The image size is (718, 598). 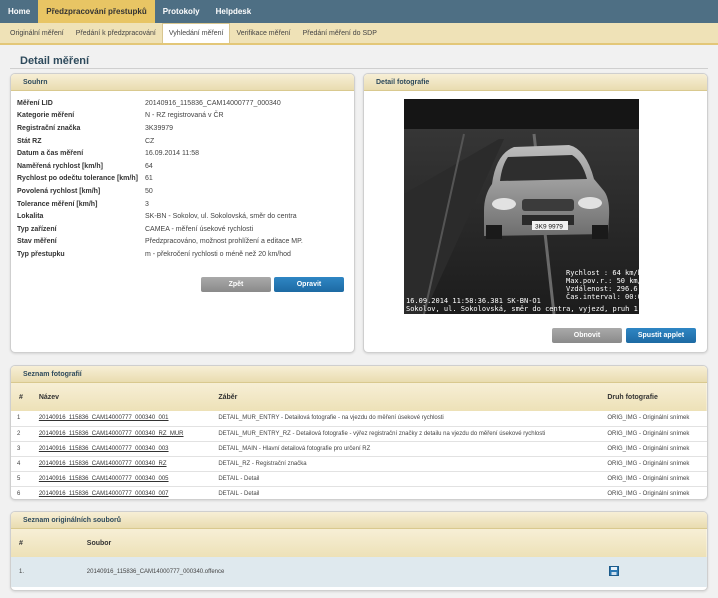 What do you see at coordinates (49, 397) in the screenshot?
I see `col-name: Název` at bounding box center [49, 397].